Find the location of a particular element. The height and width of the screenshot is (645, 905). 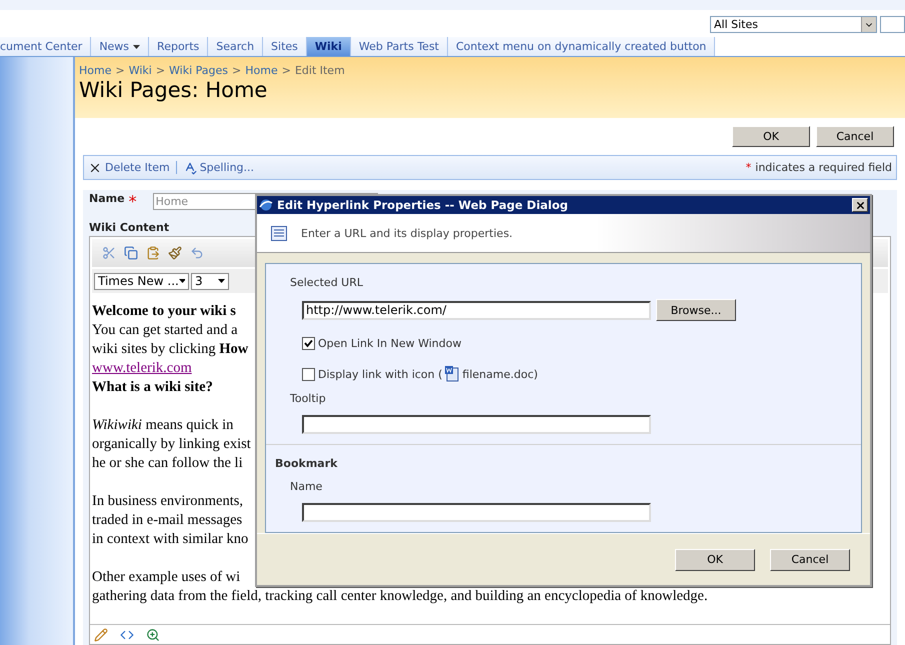

size-select: 3 is located at coordinates (210, 281).